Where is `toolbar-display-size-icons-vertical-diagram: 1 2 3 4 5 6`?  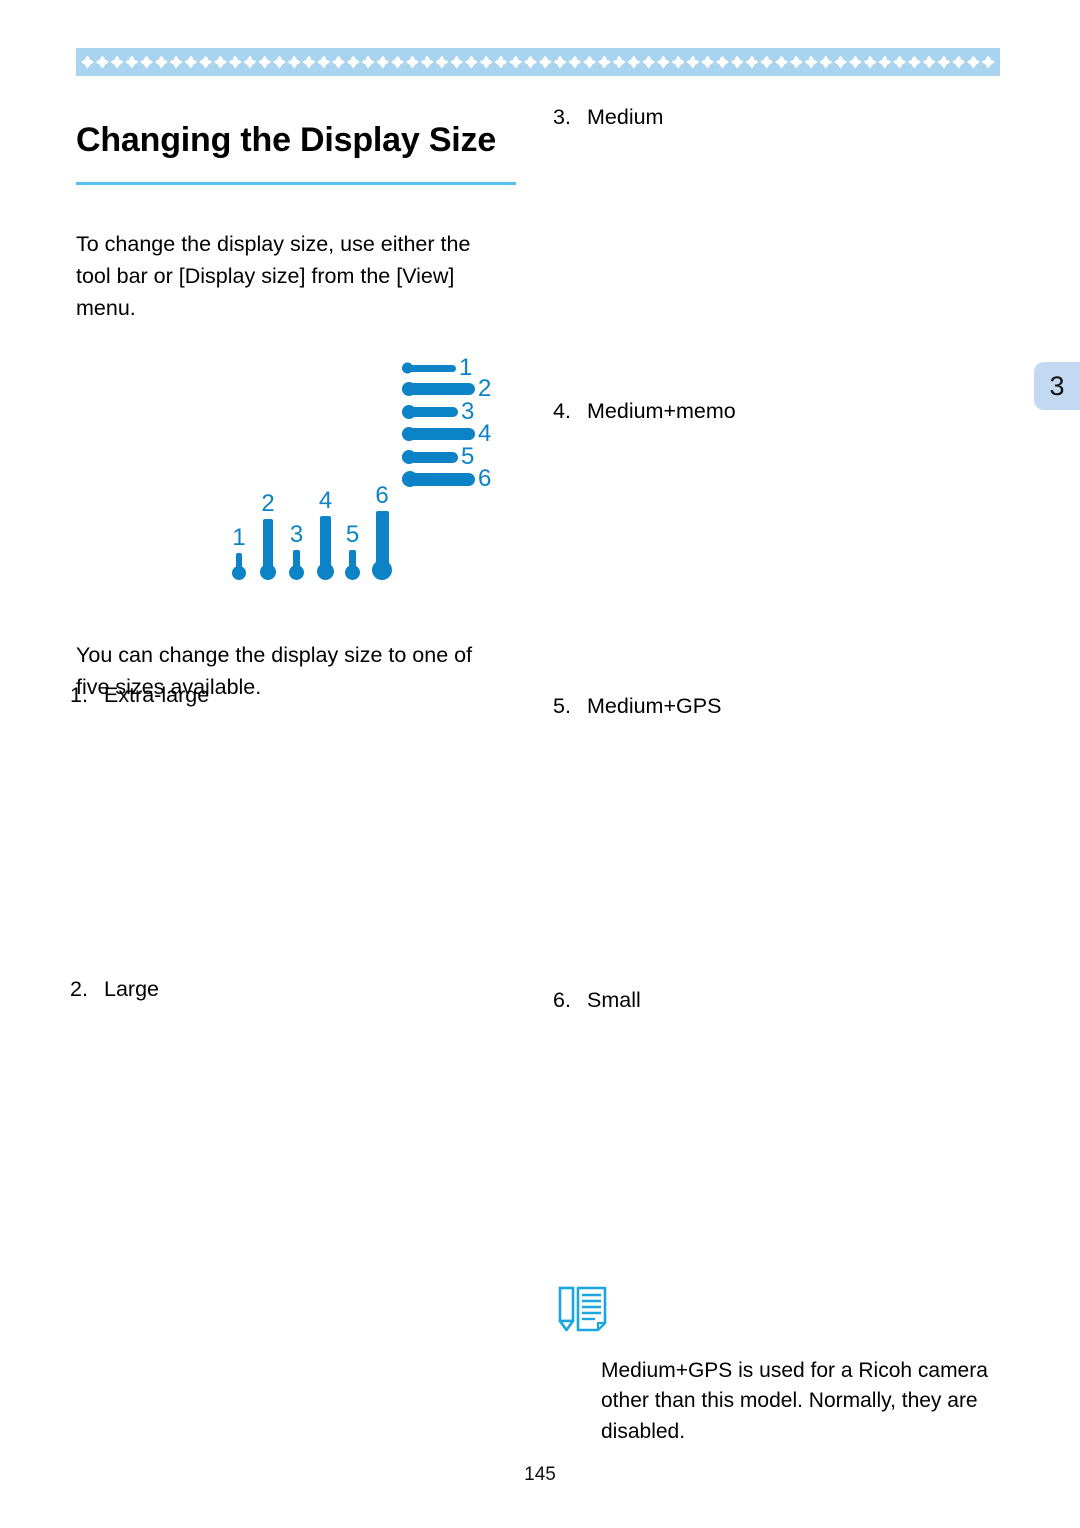 toolbar-display-size-icons-vertical-diagram: 1 2 3 4 5 6 is located at coordinates (312, 532).